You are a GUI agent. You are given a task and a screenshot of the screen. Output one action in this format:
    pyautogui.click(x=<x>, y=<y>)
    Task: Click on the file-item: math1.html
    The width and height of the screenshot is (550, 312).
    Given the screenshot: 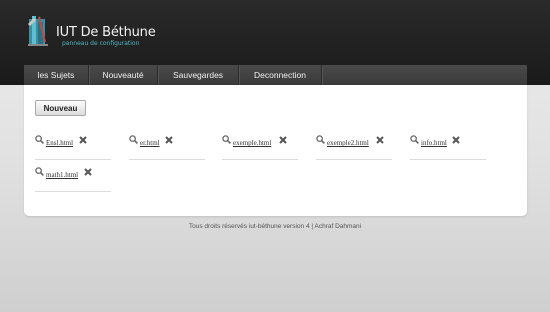 What is the action you would take?
    pyautogui.click(x=73, y=179)
    